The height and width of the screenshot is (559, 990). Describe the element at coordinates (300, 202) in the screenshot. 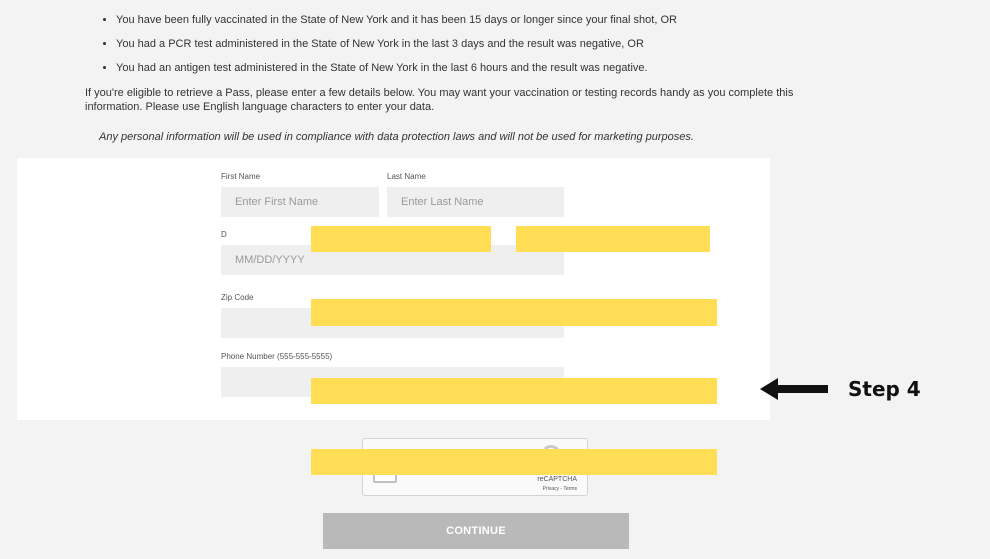

I see `first-name-input` at that location.